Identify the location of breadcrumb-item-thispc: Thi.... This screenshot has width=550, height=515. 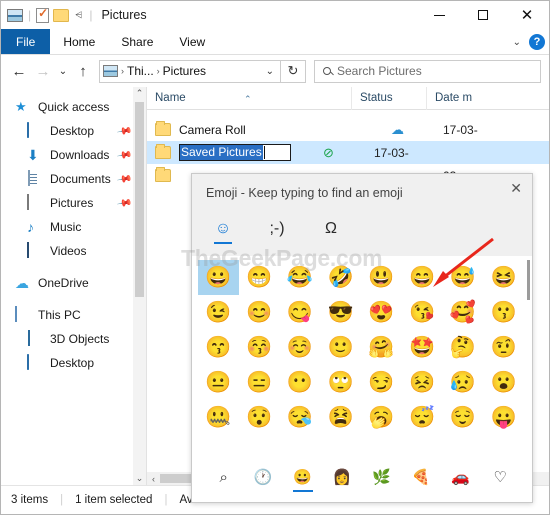
(140, 71).